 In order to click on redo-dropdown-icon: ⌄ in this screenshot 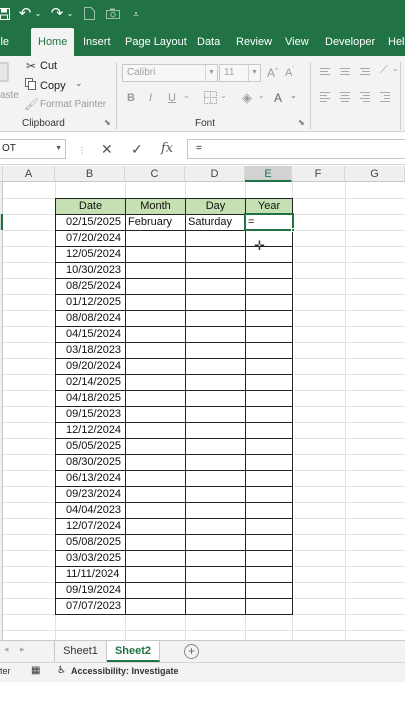, I will do `click(70, 14)`.